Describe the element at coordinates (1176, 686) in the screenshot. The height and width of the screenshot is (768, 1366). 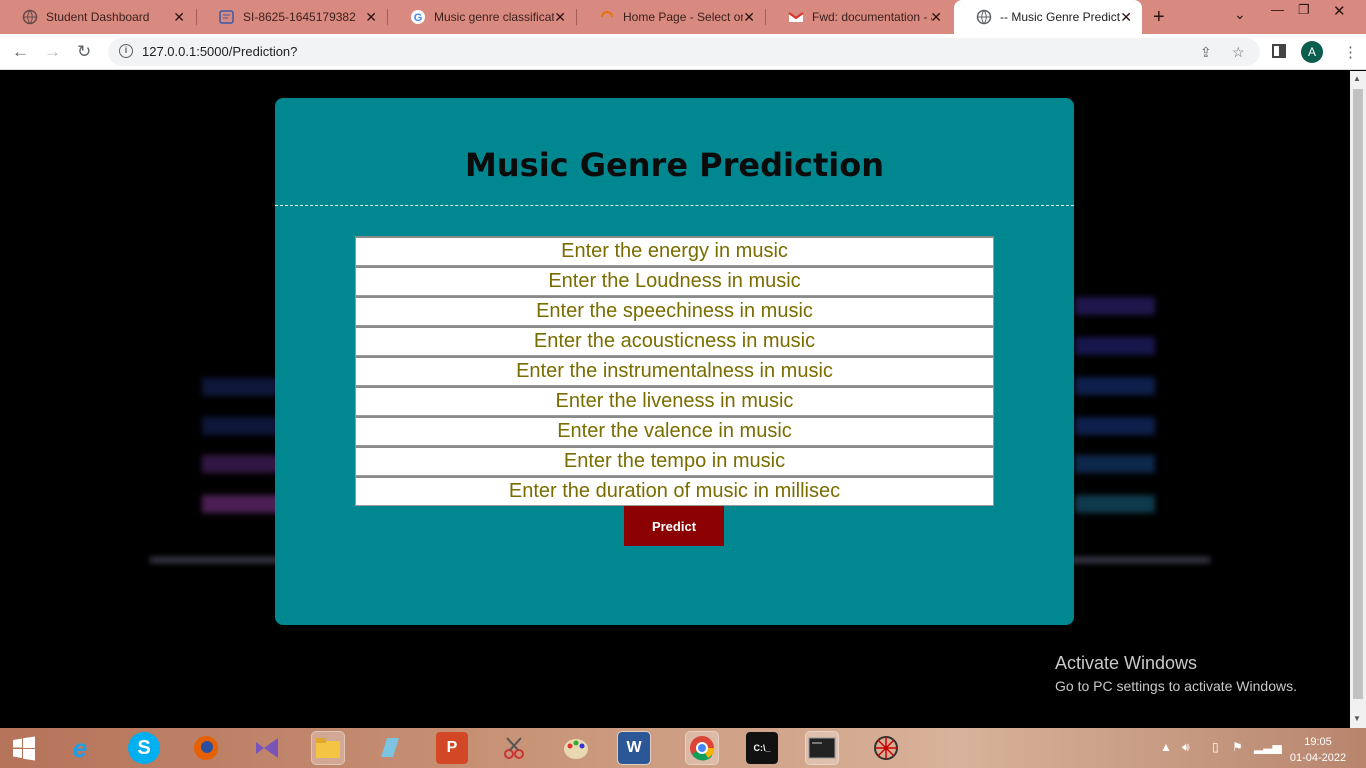
I see `watermark-subtitle: Go to PC settings to activate Windows.` at that location.